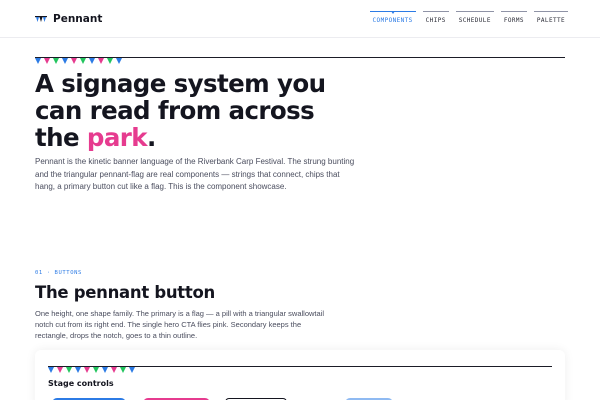 The height and width of the screenshot is (400, 600). I want to click on brand-name: Pennant, so click(78, 19).